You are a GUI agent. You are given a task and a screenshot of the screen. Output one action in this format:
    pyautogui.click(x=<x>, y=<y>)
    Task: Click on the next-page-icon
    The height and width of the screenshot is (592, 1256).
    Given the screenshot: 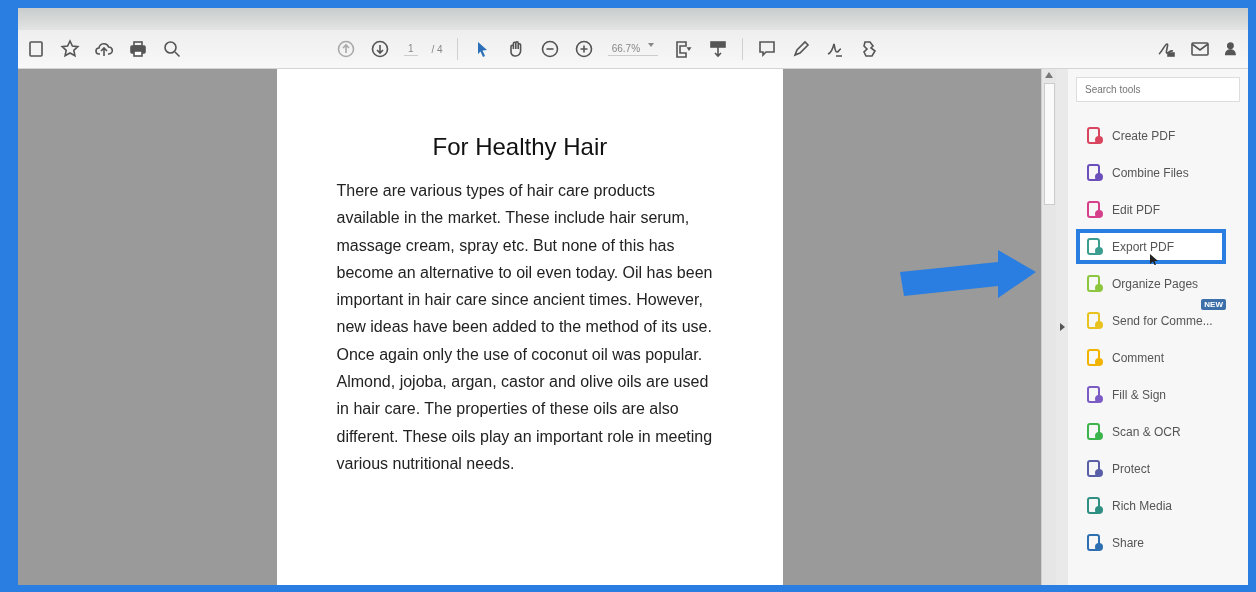 What is the action you would take?
    pyautogui.click(x=380, y=49)
    